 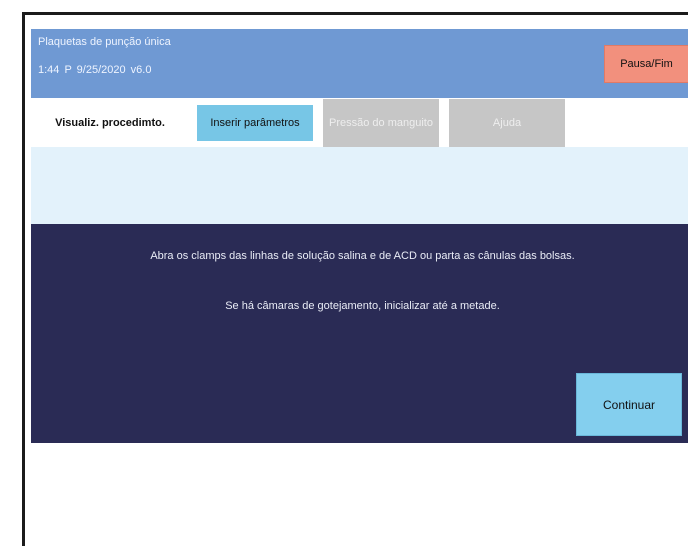 What do you see at coordinates (507, 123) in the screenshot?
I see `tab-help: Ajuda` at bounding box center [507, 123].